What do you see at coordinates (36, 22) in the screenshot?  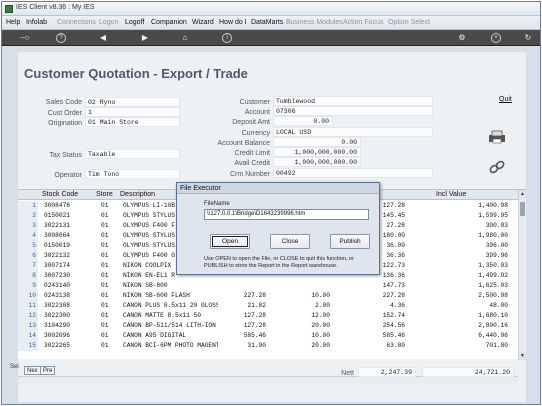 I see `menu-infolab: Infolab` at bounding box center [36, 22].